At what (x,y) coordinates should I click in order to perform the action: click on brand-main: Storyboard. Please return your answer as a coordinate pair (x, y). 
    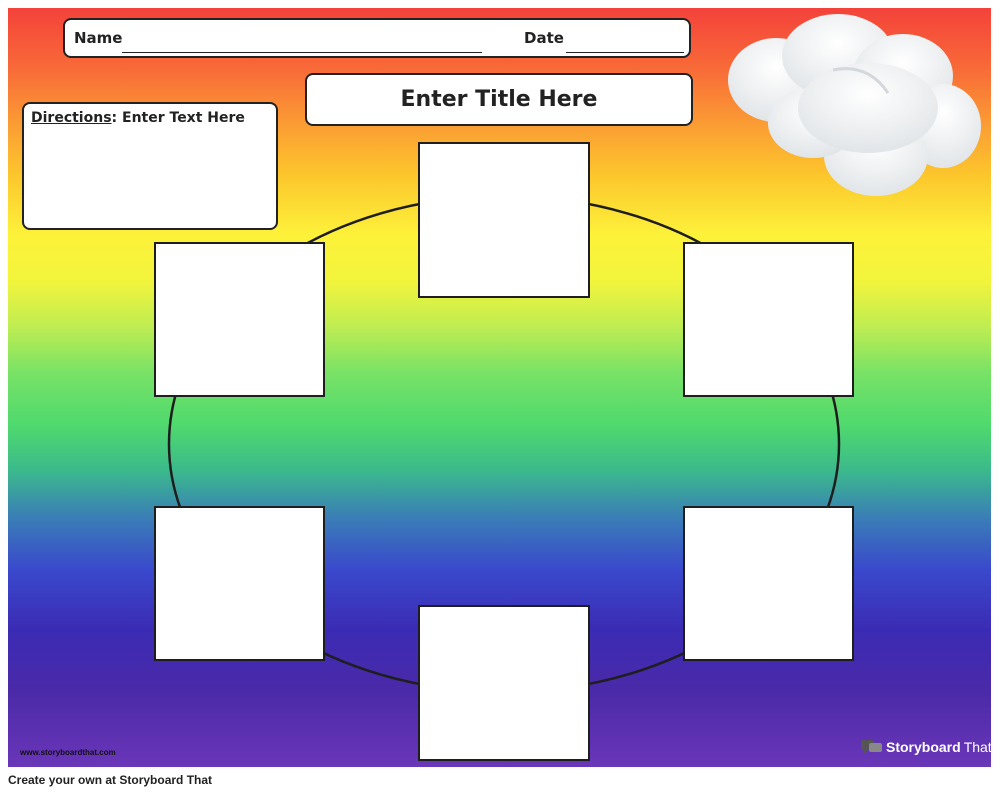
    Looking at the image, I should click on (923, 747).